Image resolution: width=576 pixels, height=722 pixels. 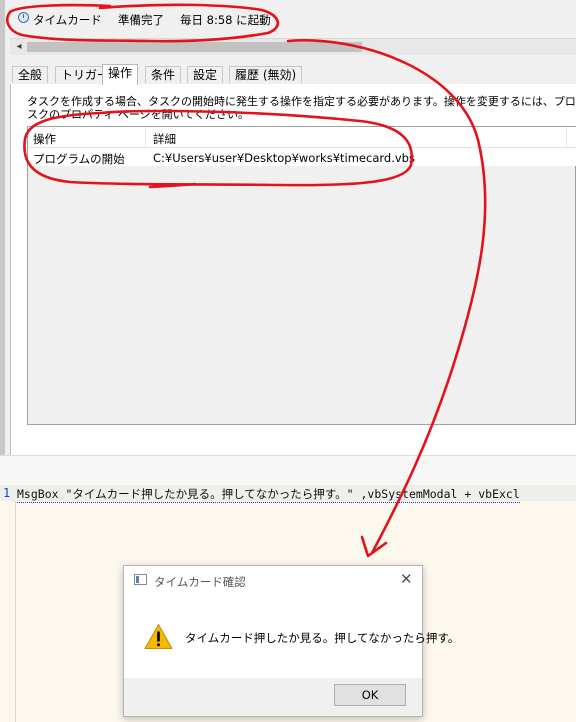 I want to click on task-status: 準備完了, so click(x=141, y=20).